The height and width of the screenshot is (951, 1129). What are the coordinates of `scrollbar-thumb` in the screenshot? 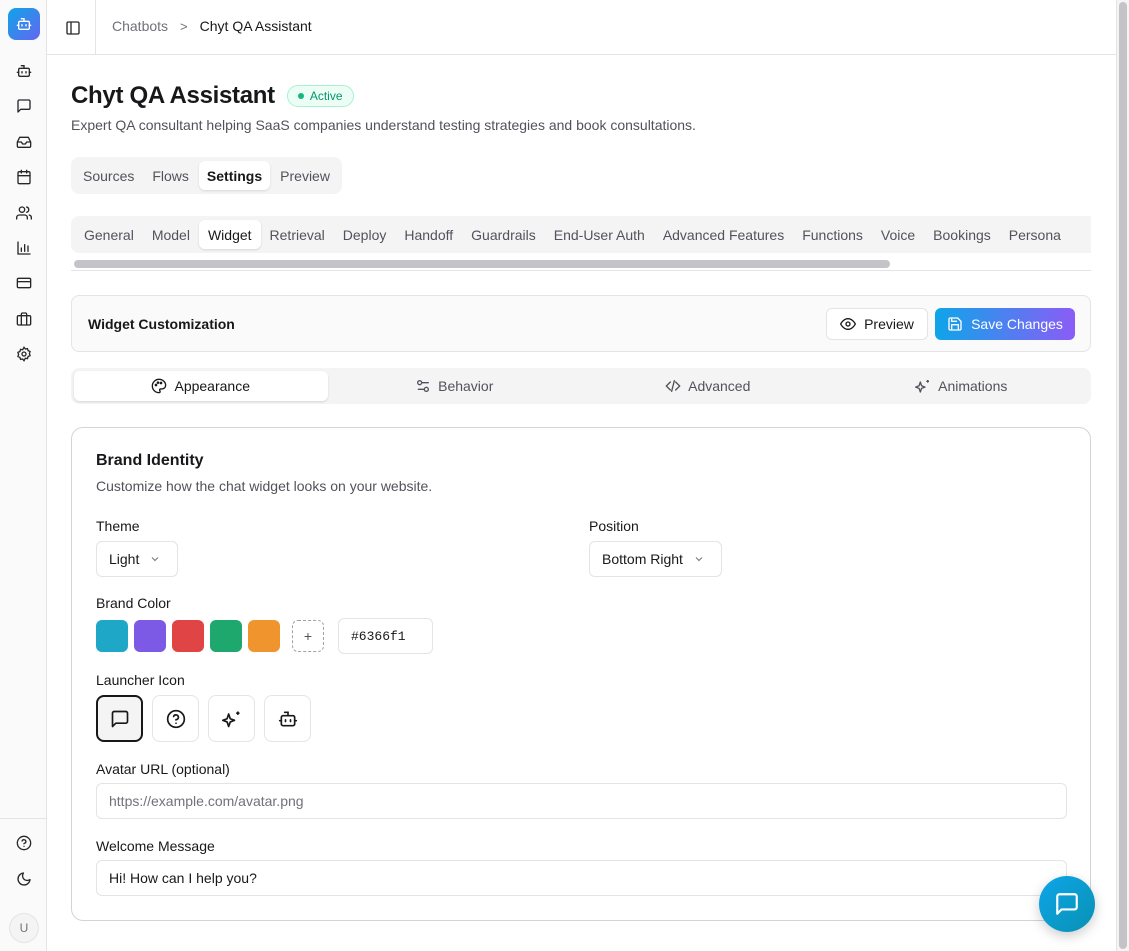 It's located at (1123, 475).